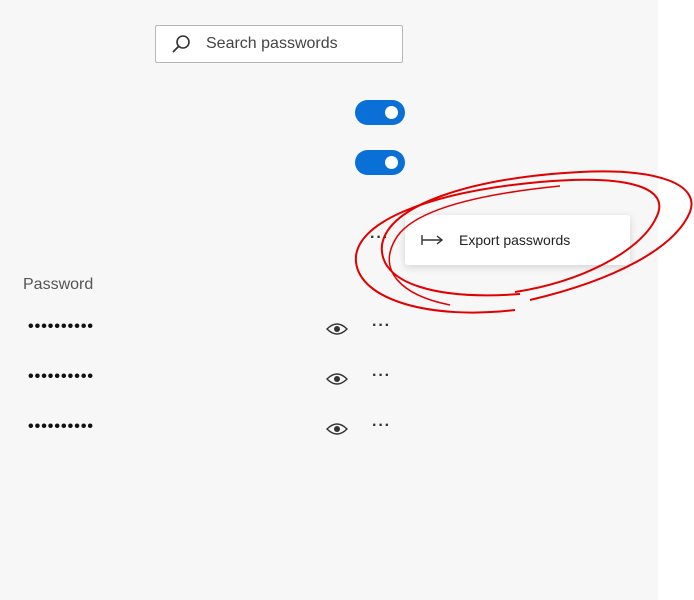 This screenshot has height=600, width=694. I want to click on export-passwords-menu-item: Export passwords, so click(514, 240).